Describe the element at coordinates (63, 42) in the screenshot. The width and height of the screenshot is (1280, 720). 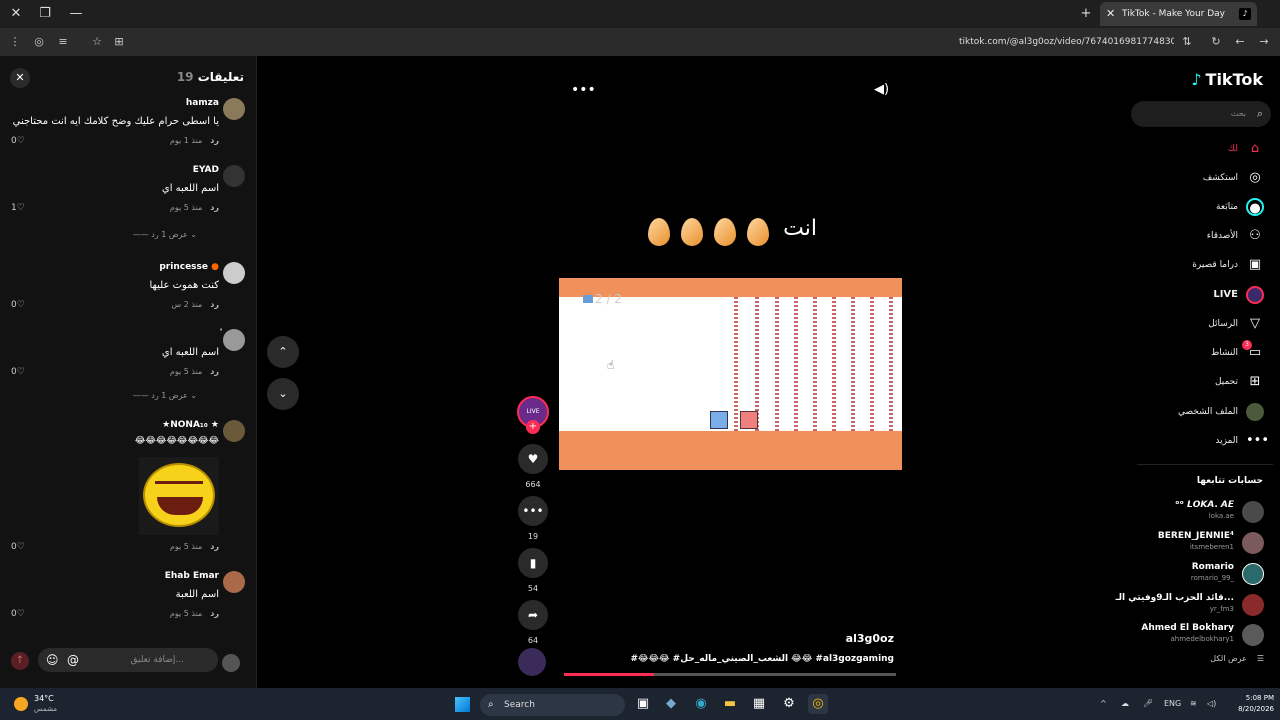
I see `extensions-icon: ≡` at that location.